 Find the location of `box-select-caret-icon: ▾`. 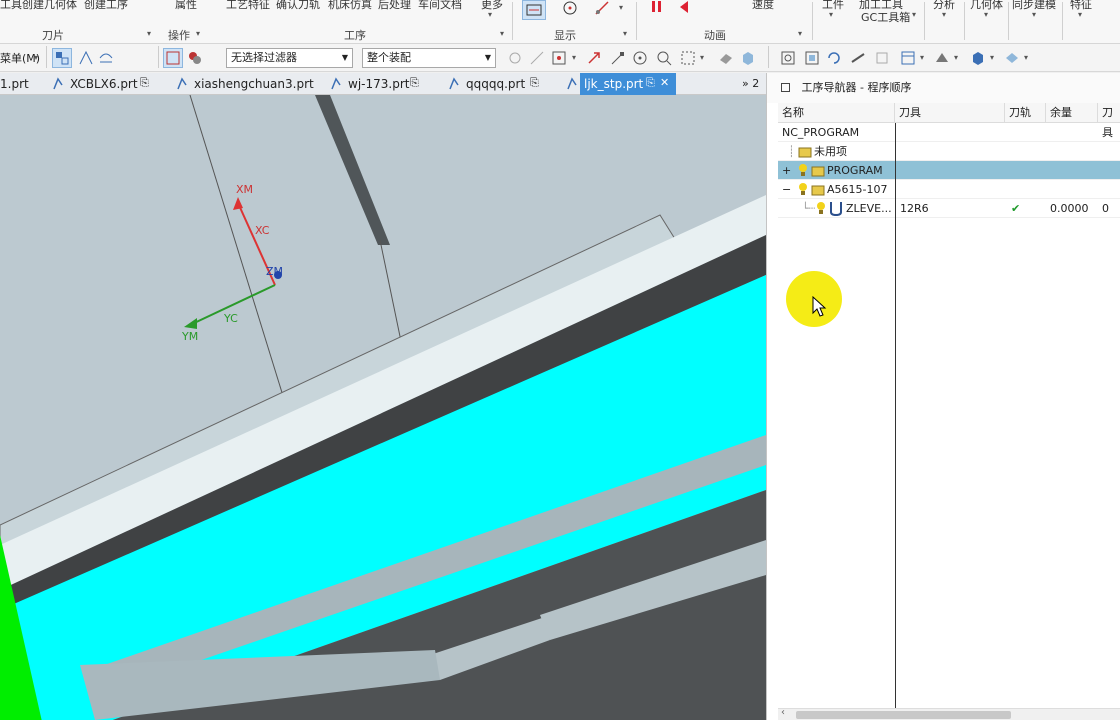

box-select-caret-icon: ▾ is located at coordinates (702, 57).